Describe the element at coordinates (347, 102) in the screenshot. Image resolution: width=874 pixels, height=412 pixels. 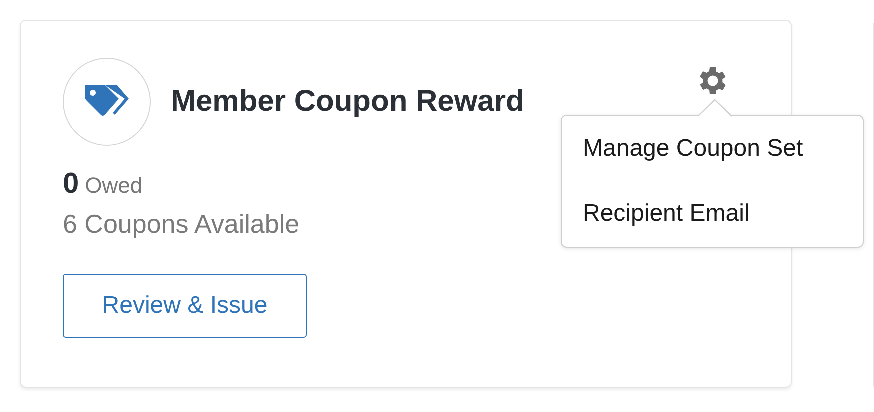
I see `card-title: Member Coupon Reward` at that location.